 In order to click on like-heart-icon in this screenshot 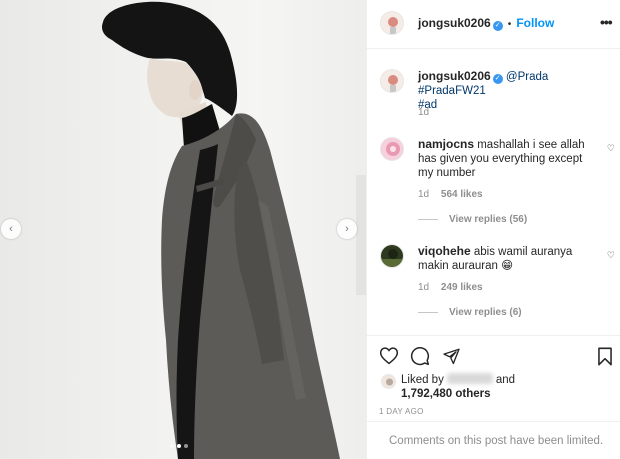, I will do `click(389, 355)`.